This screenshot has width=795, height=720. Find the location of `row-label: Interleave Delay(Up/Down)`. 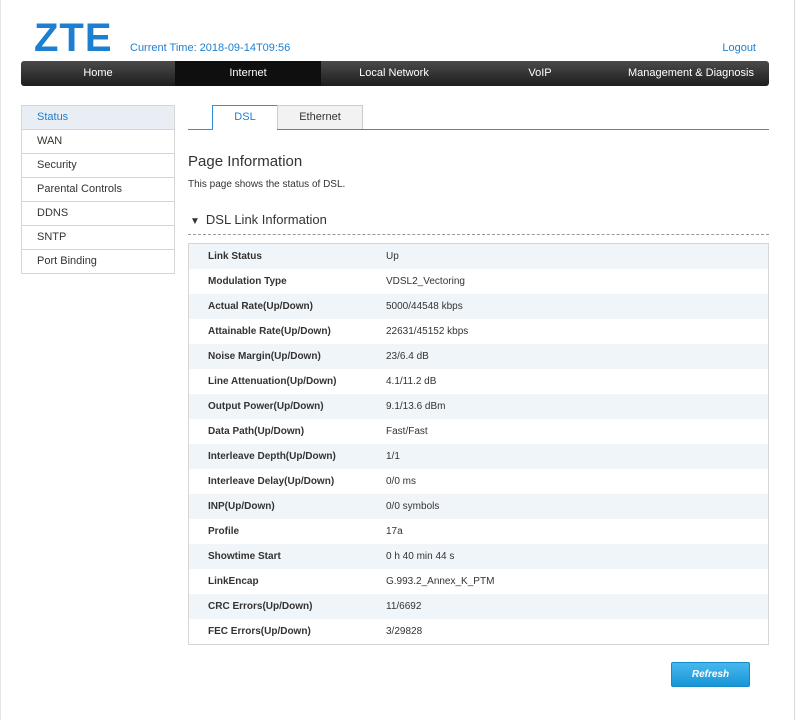

row-label: Interleave Delay(Up/Down) is located at coordinates (271, 481).